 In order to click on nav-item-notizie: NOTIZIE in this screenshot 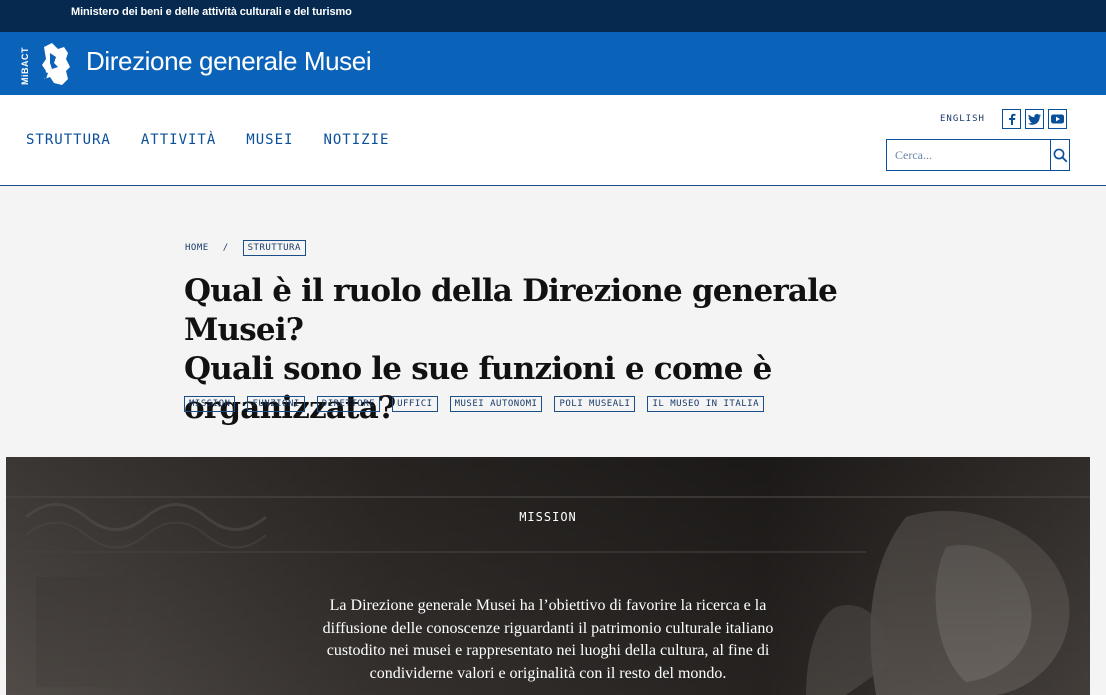, I will do `click(356, 140)`.